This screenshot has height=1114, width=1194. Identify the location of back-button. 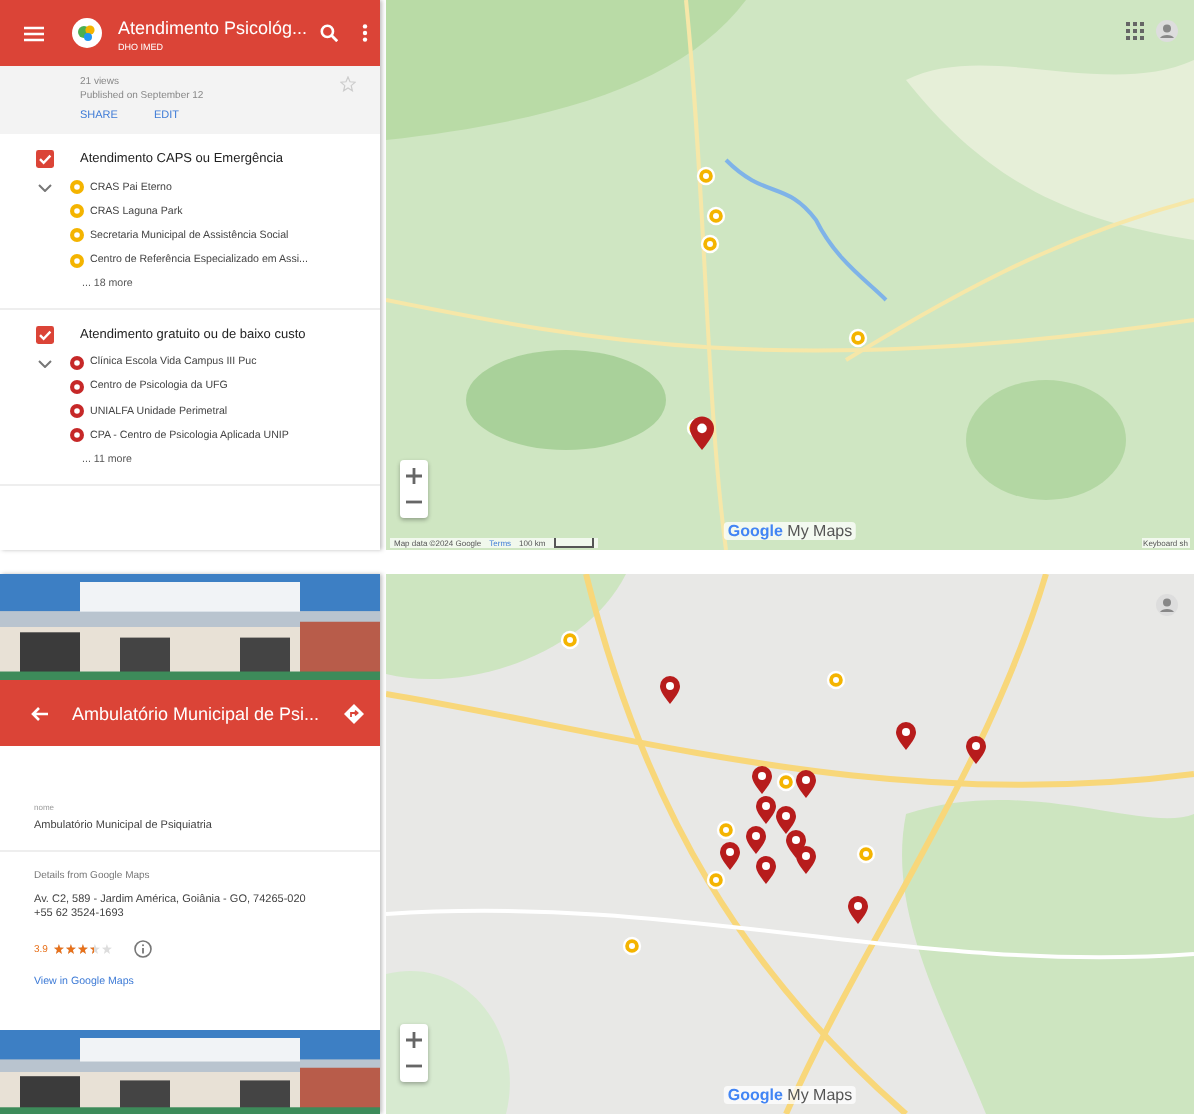
(39, 713).